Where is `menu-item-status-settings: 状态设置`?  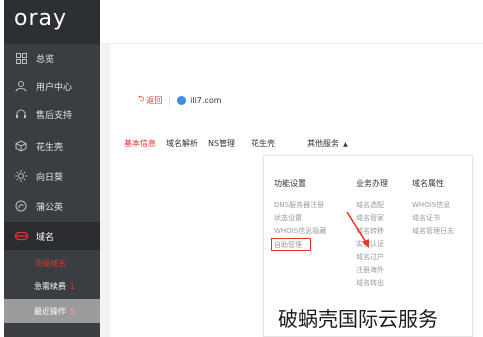 menu-item-status-settings: 状态设置 is located at coordinates (300, 218).